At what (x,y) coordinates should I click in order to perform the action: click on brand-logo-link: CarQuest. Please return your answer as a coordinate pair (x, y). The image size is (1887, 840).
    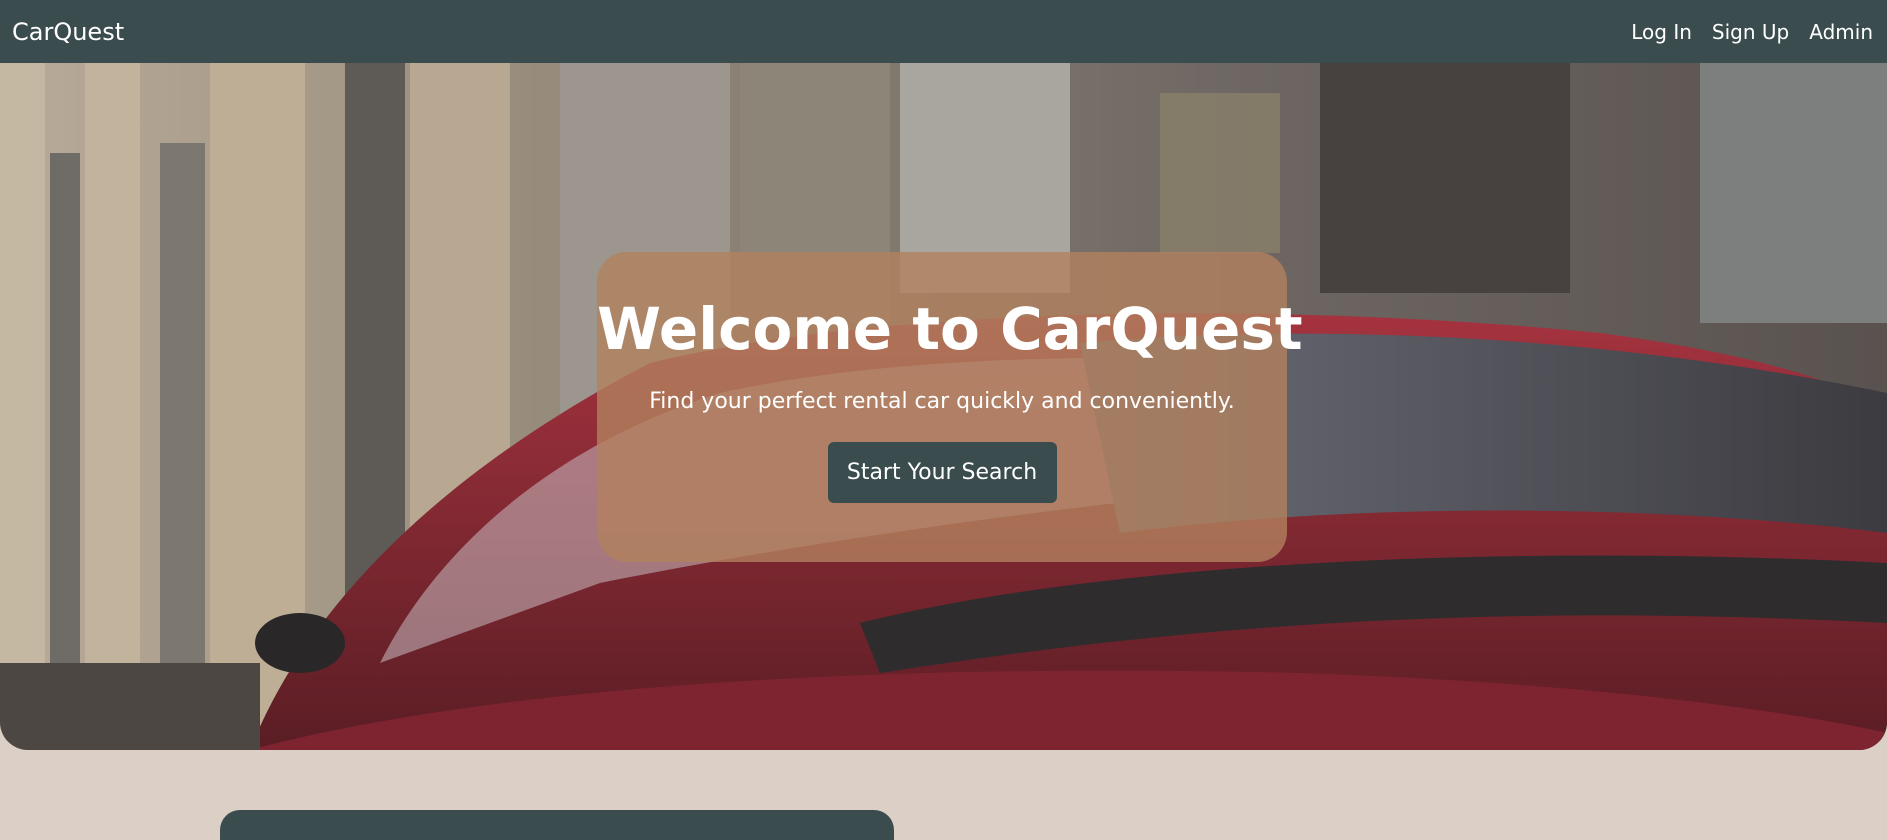
    Looking at the image, I should click on (68, 32).